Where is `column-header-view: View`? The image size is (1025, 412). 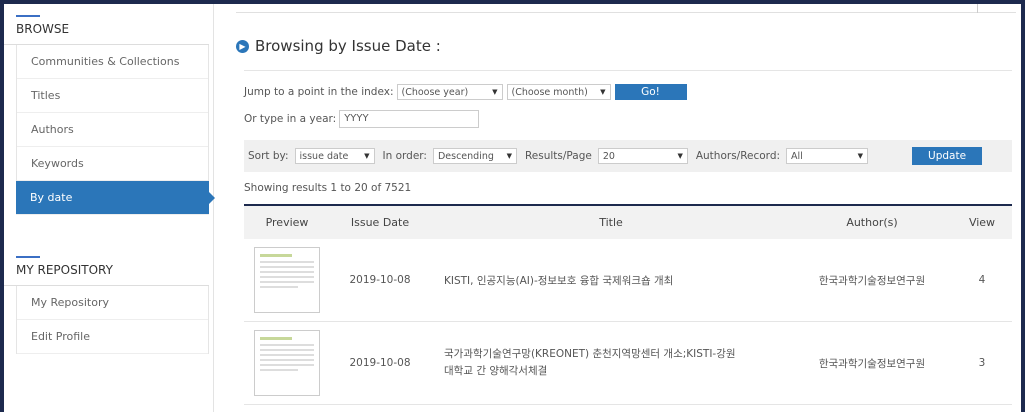
column-header-view: View is located at coordinates (982, 221).